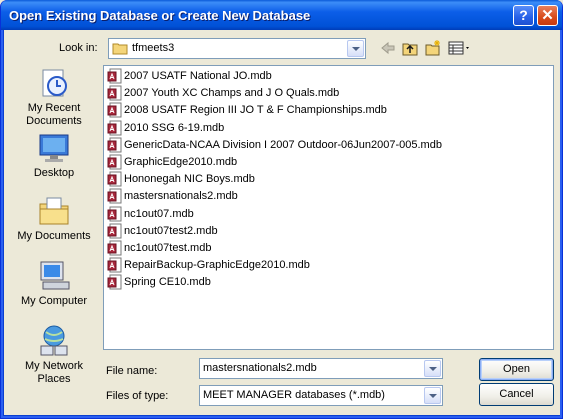 Image resolution: width=563 pixels, height=419 pixels. Describe the element at coordinates (260, 368) in the screenshot. I see `file-name-value: mastersnationals2.mdb` at that location.